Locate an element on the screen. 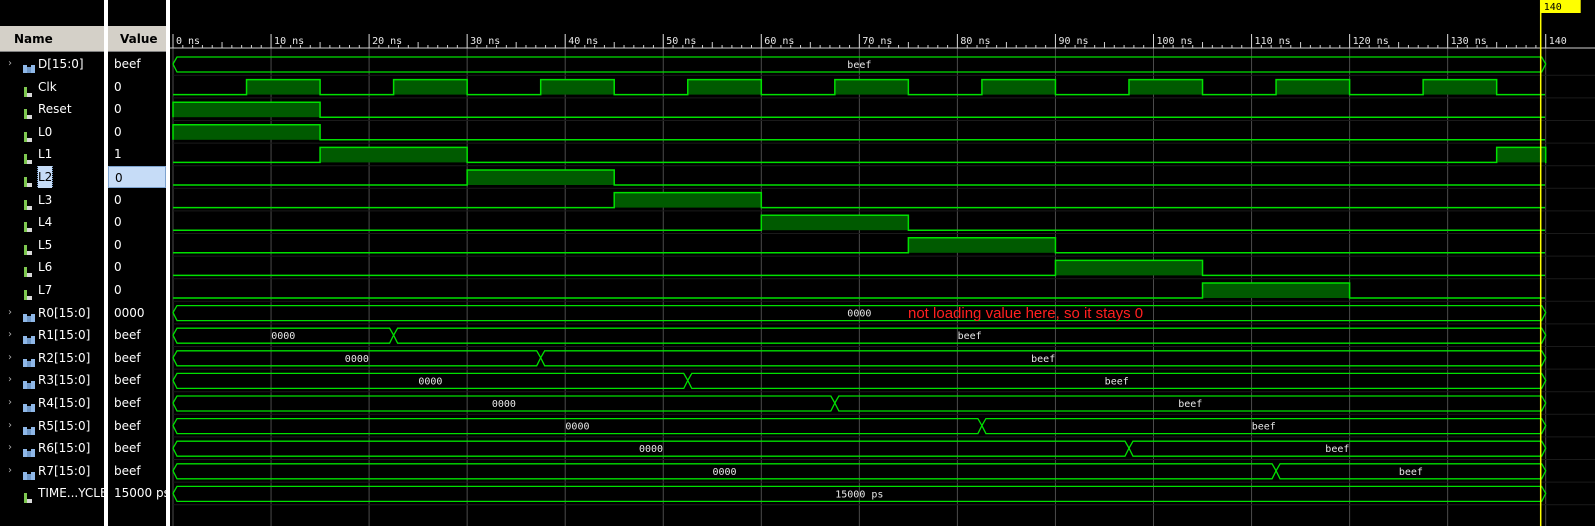 This screenshot has width=1595, height=526. signal-name-row: › D[15:0] is located at coordinates (52, 64).